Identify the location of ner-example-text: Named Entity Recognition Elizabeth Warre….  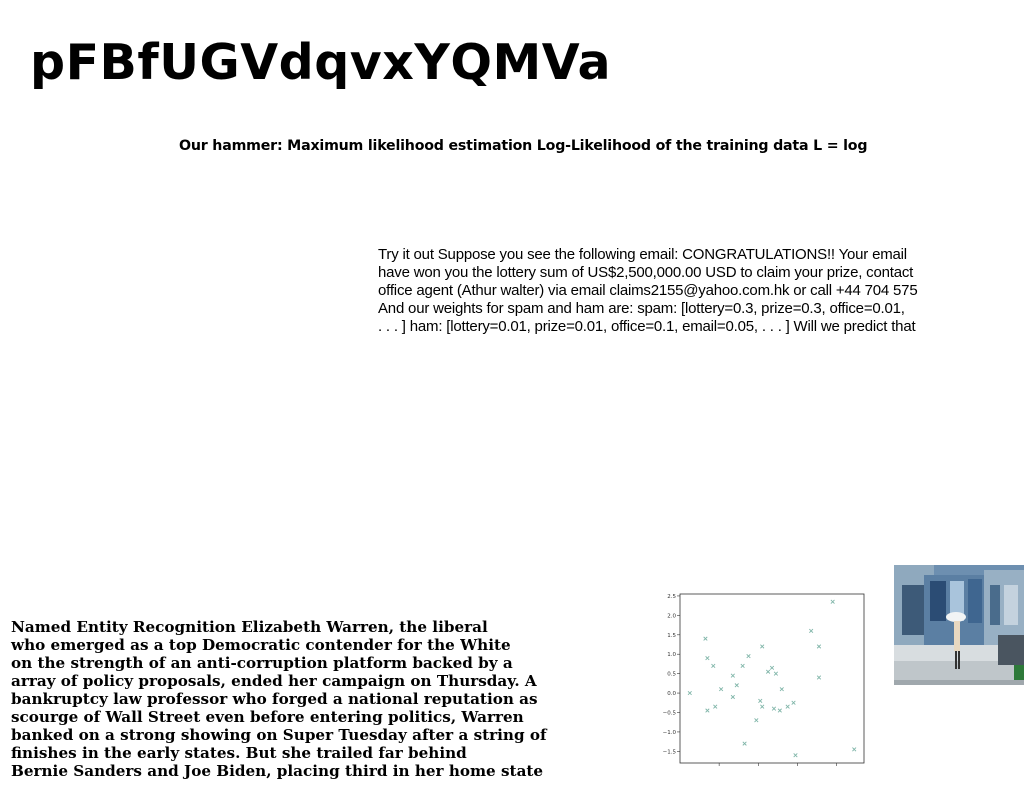
(301, 699).